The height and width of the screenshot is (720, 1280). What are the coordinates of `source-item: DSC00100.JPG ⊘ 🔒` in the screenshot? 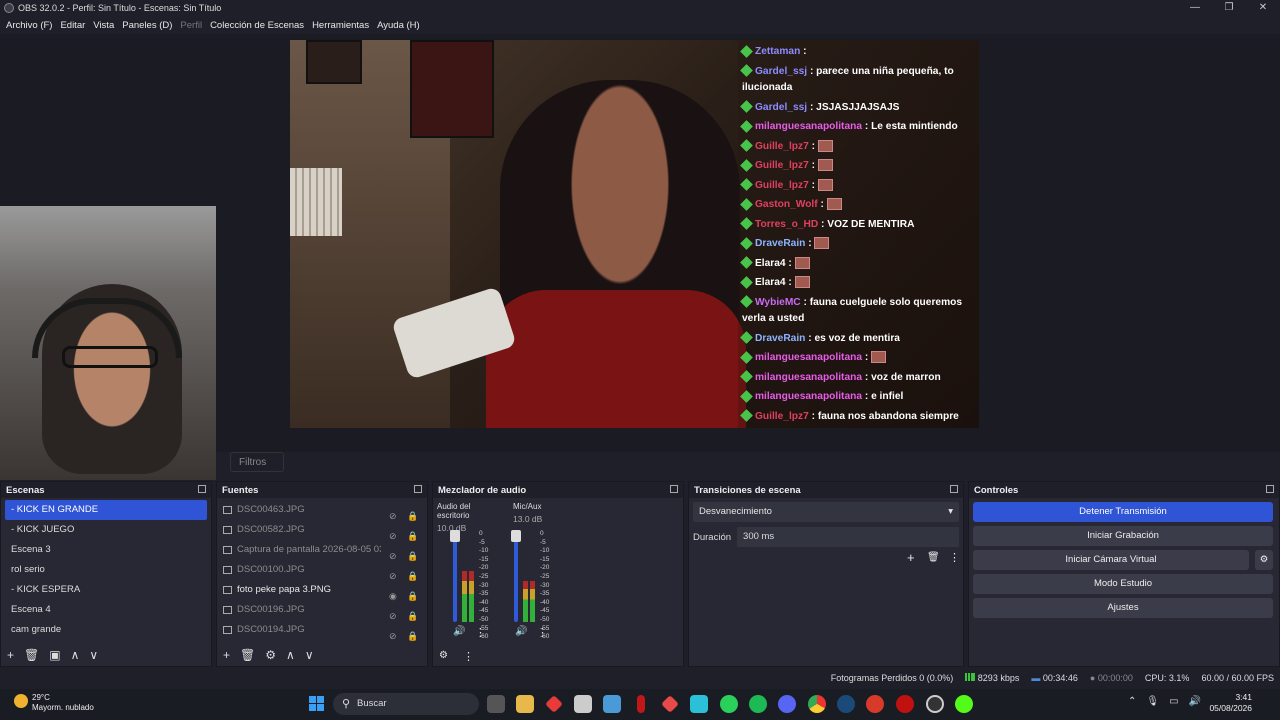 It's located at (317, 570).